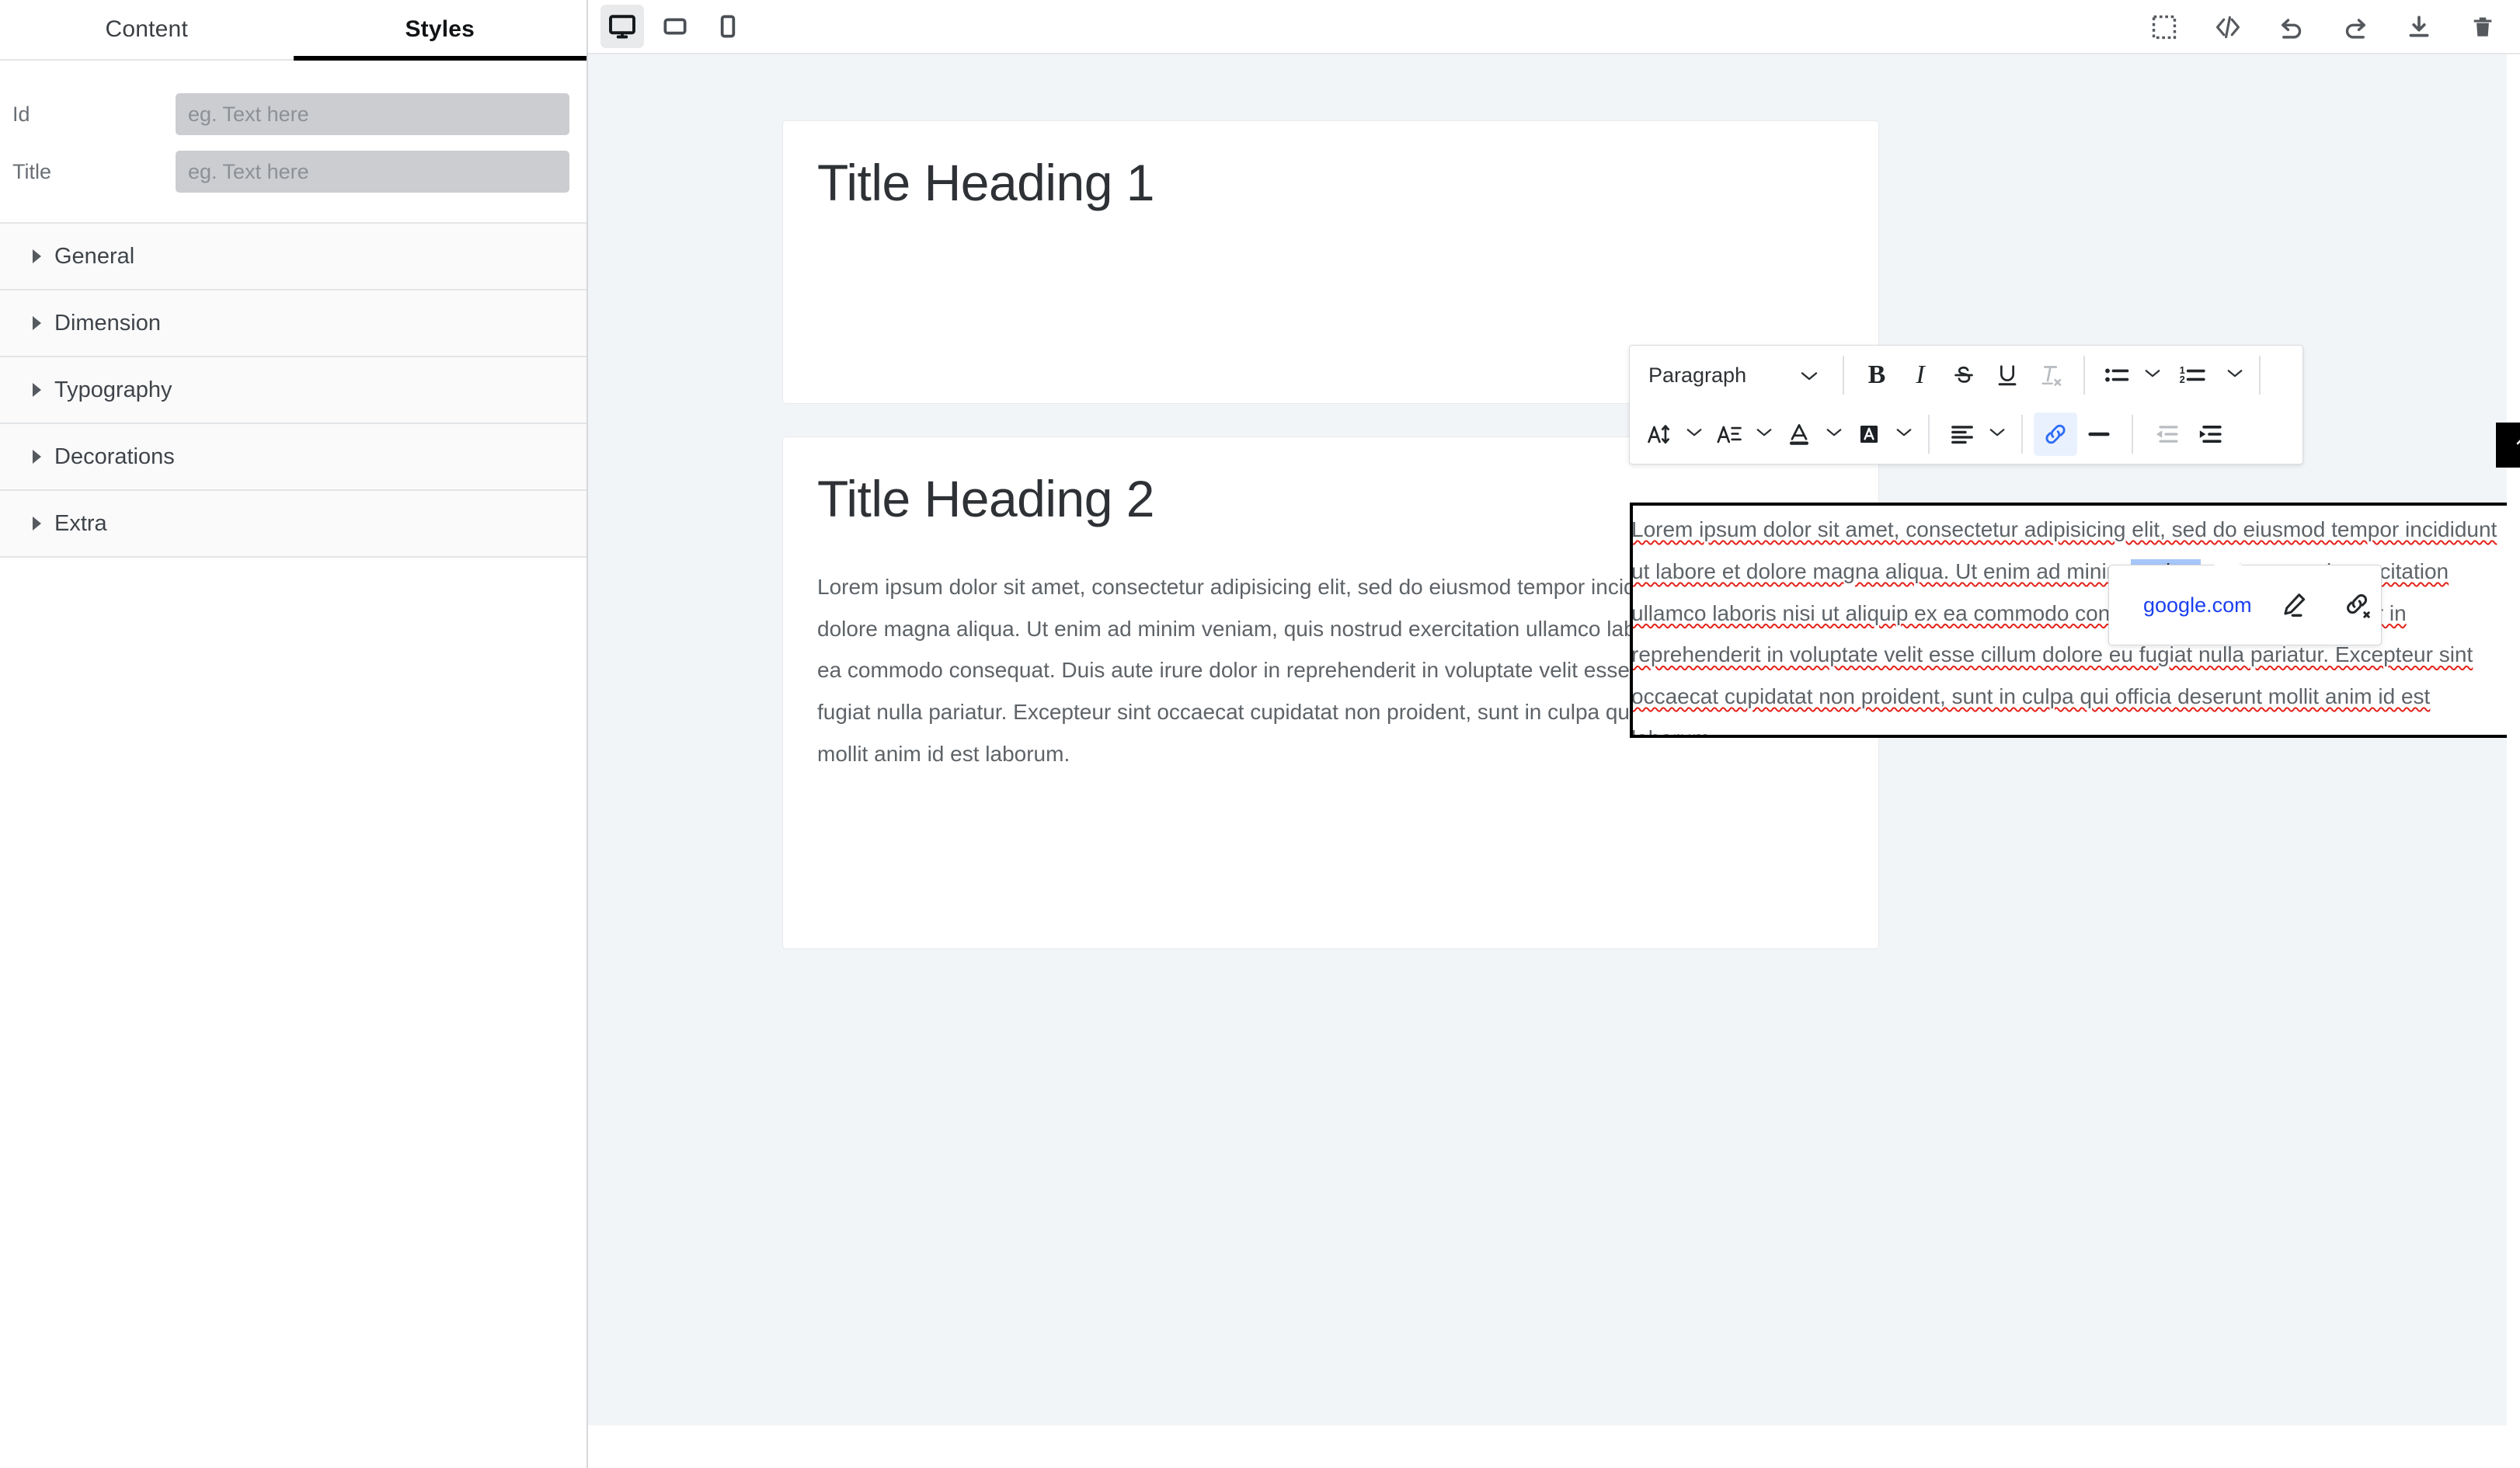  I want to click on redo-icon, so click(2355, 27).